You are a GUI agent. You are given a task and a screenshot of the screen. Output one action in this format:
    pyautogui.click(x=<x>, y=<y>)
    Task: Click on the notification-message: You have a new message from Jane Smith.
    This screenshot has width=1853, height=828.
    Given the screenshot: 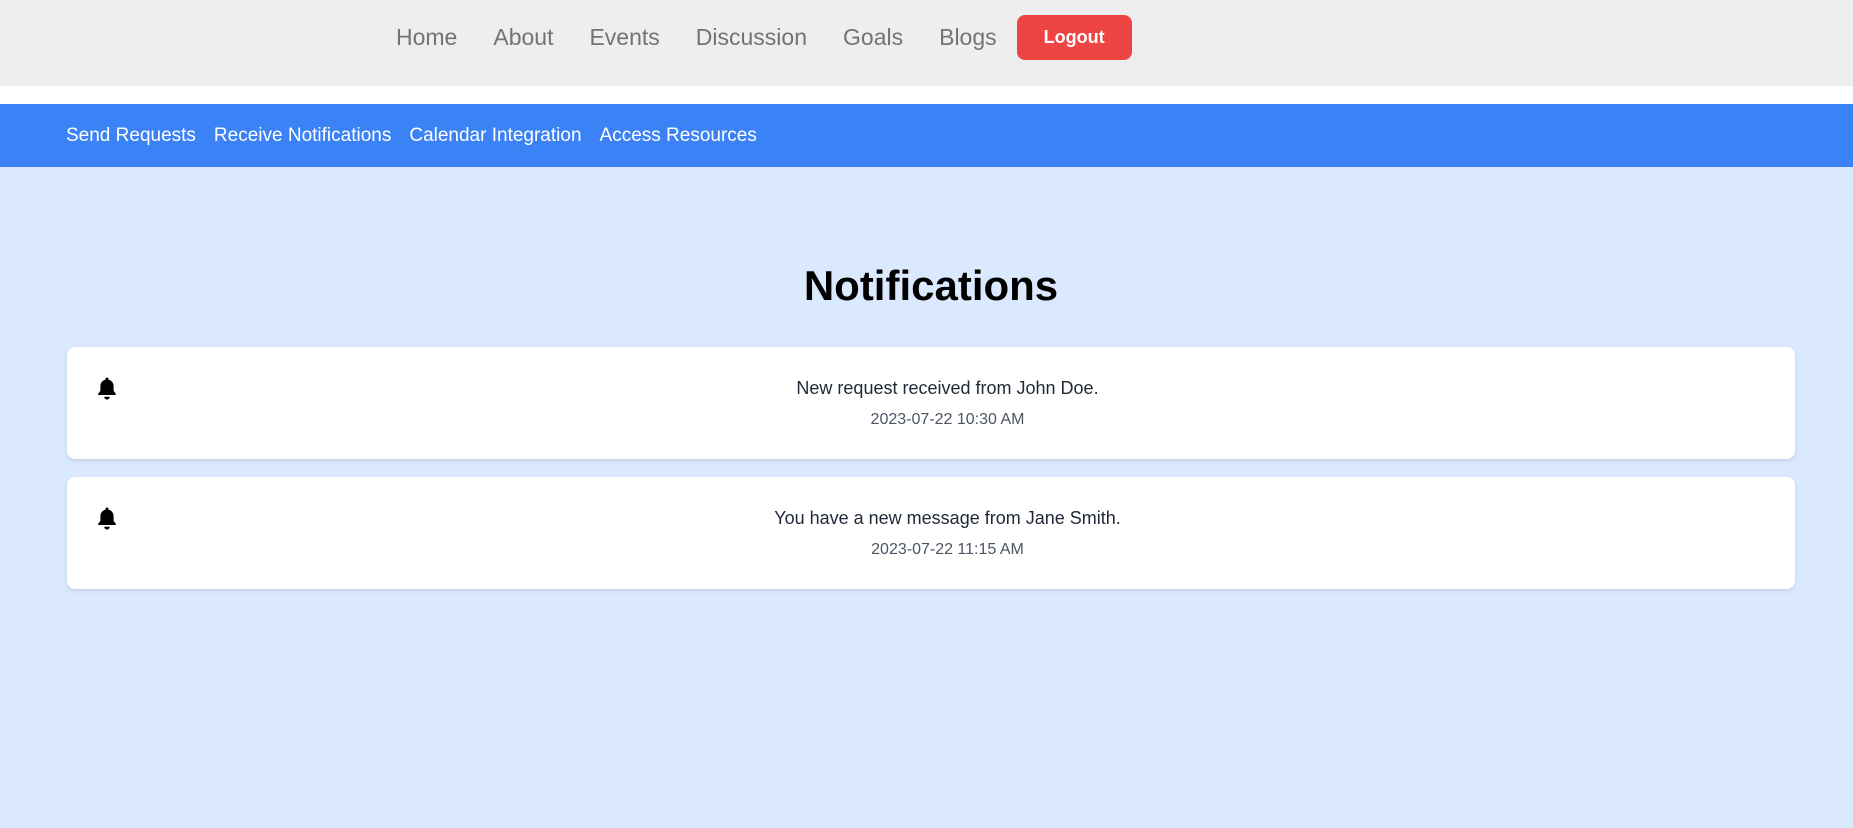 What is the action you would take?
    pyautogui.click(x=947, y=518)
    